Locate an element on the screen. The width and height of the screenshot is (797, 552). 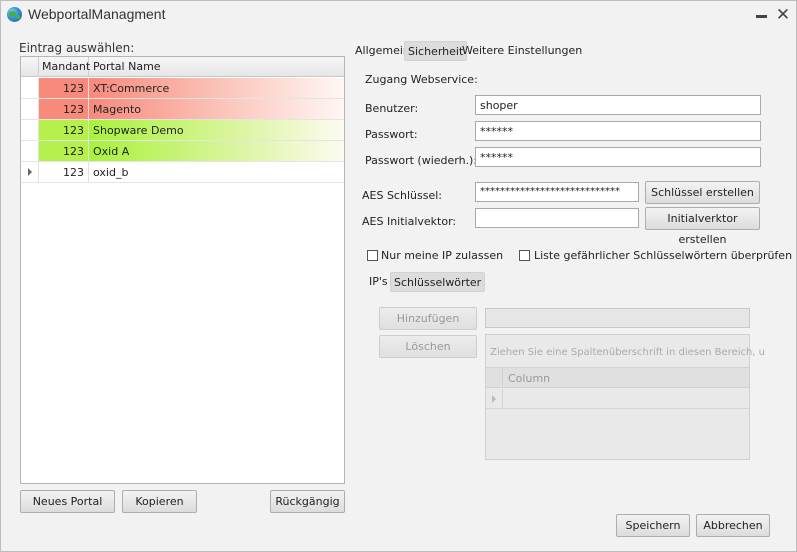
aes-iv-label: AES Initialvektor: is located at coordinates (409, 221).